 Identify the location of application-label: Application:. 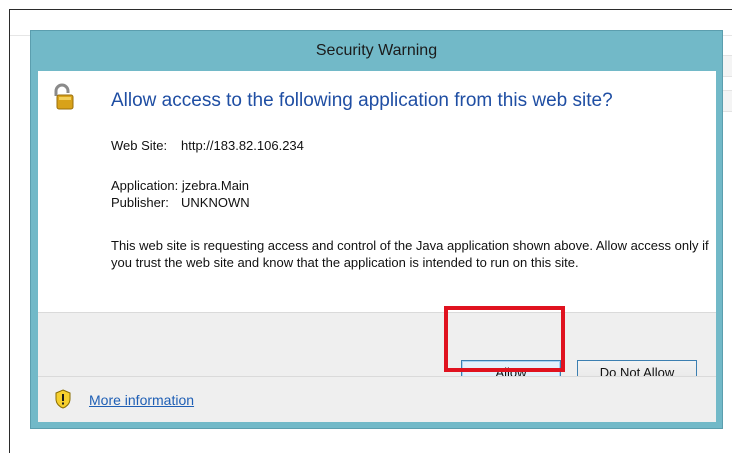
(145, 185).